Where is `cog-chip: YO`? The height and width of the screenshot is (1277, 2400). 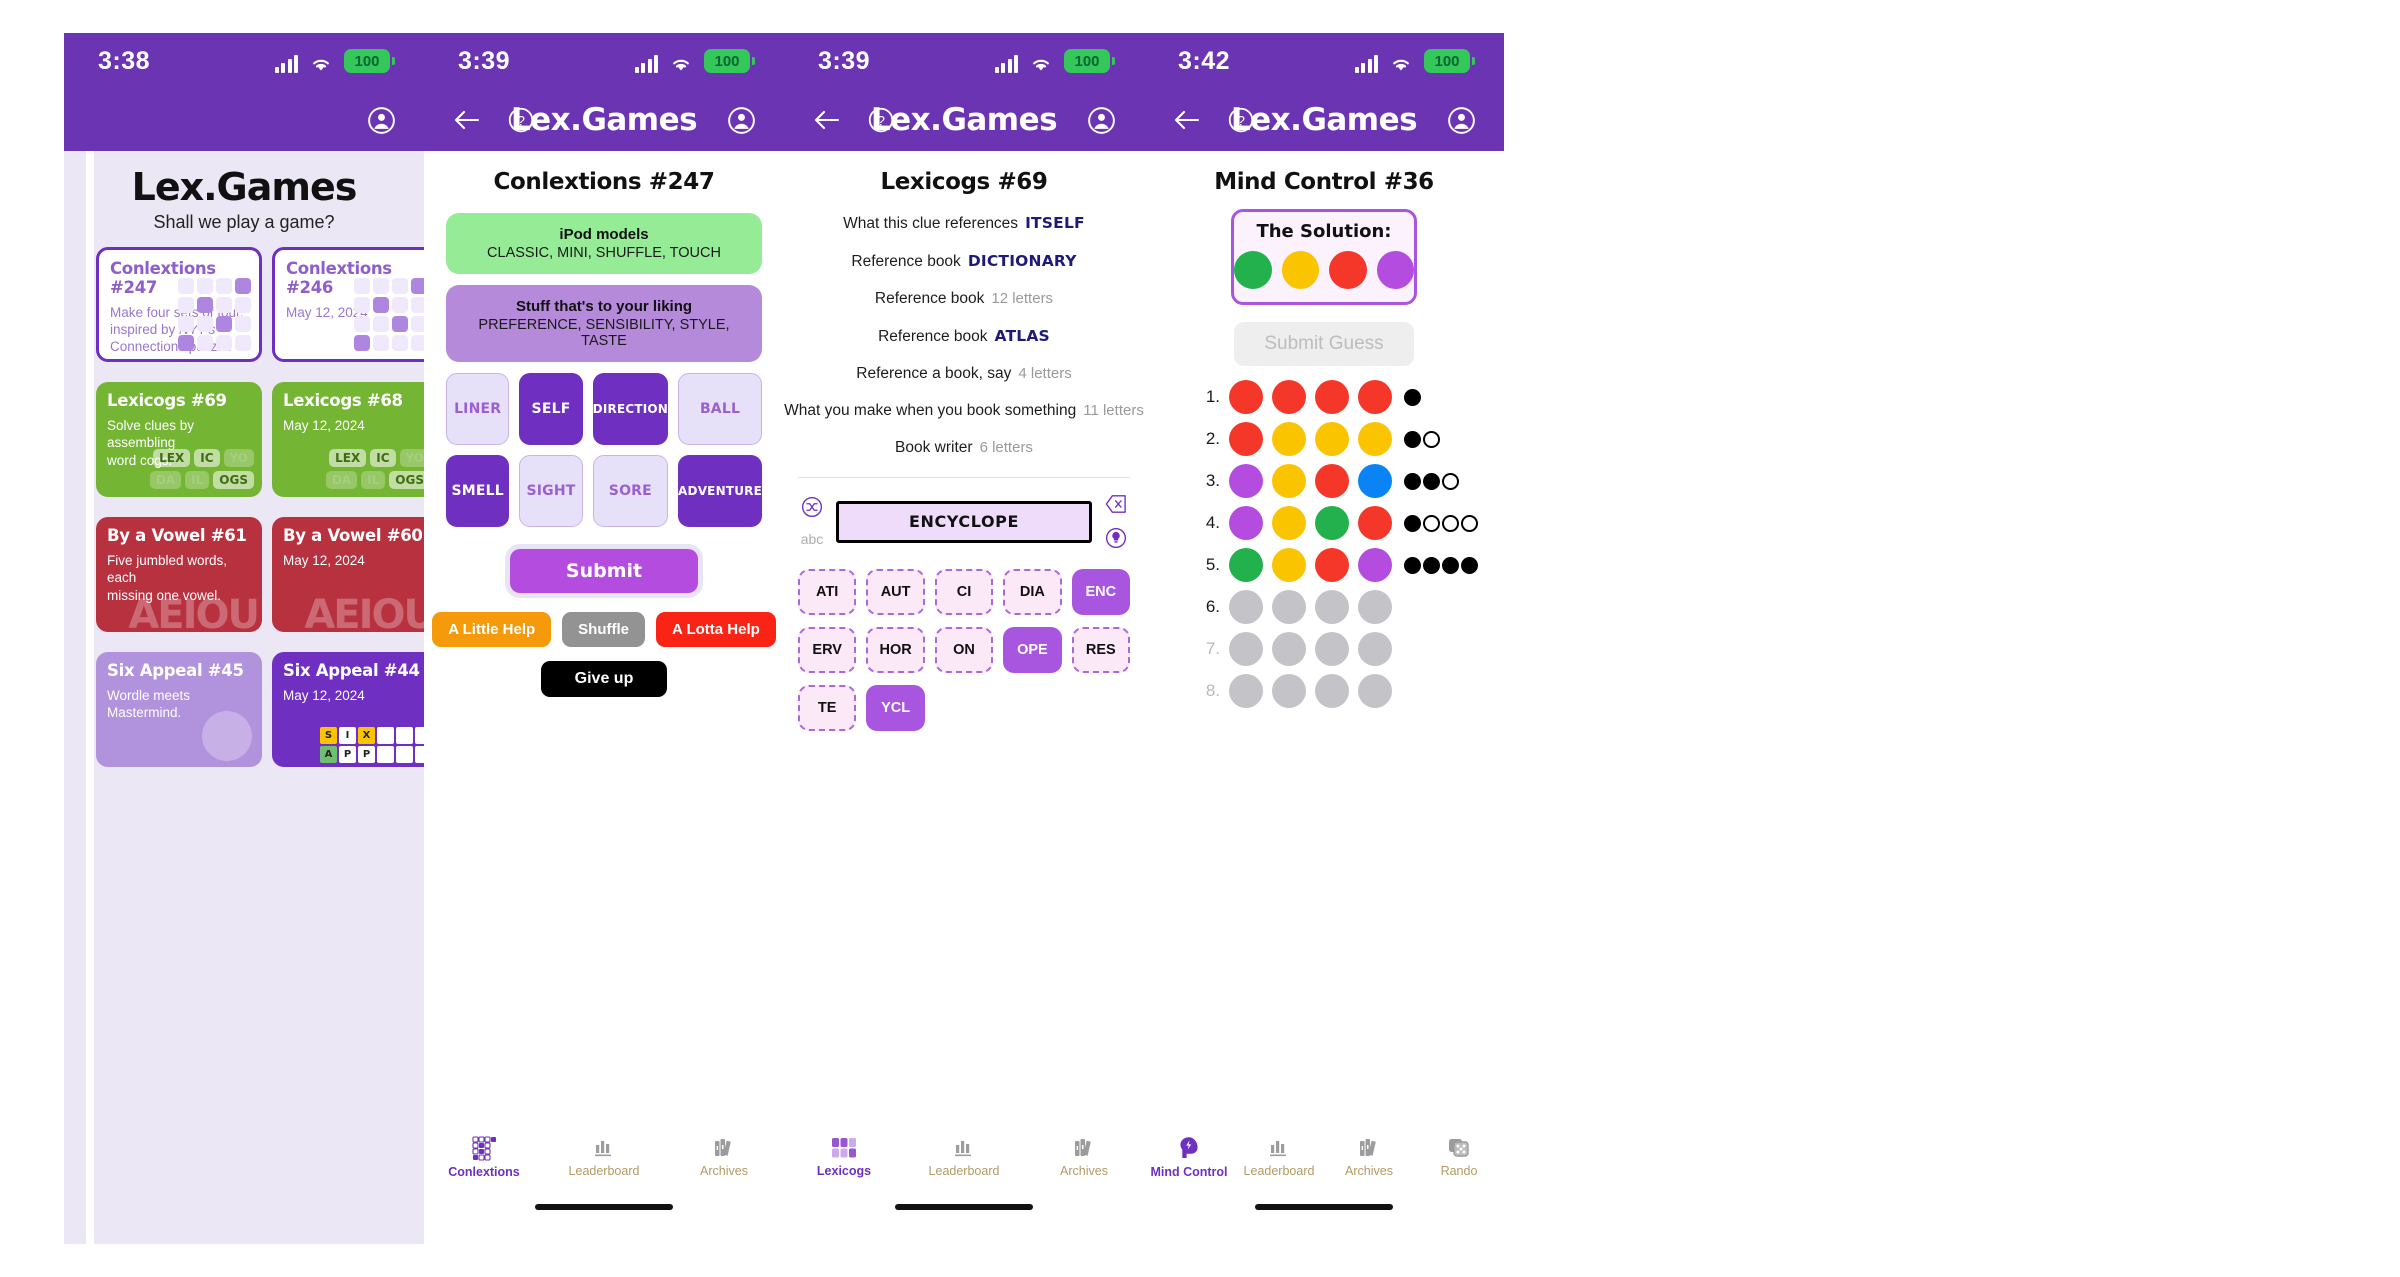
cog-chip: YO is located at coordinates (238, 458).